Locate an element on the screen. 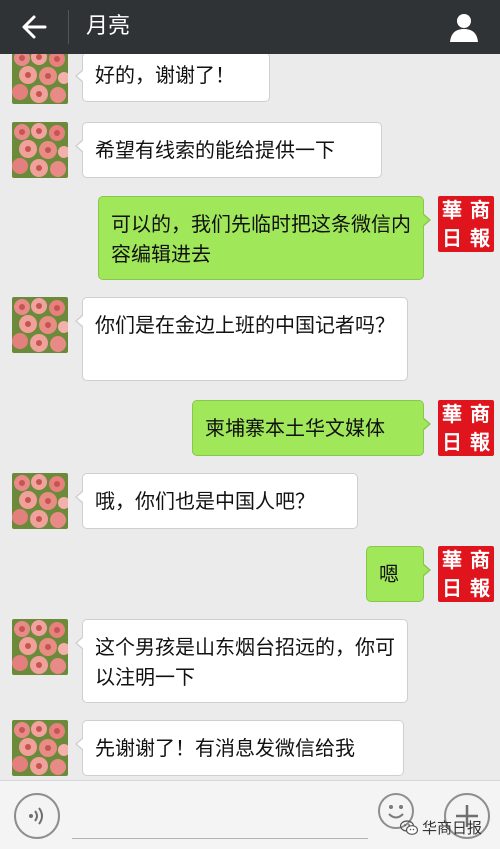 This screenshot has height=849, width=500. message-bubble: 可以的，我们先临时把这条微信内容编辑进去 is located at coordinates (264, 238).